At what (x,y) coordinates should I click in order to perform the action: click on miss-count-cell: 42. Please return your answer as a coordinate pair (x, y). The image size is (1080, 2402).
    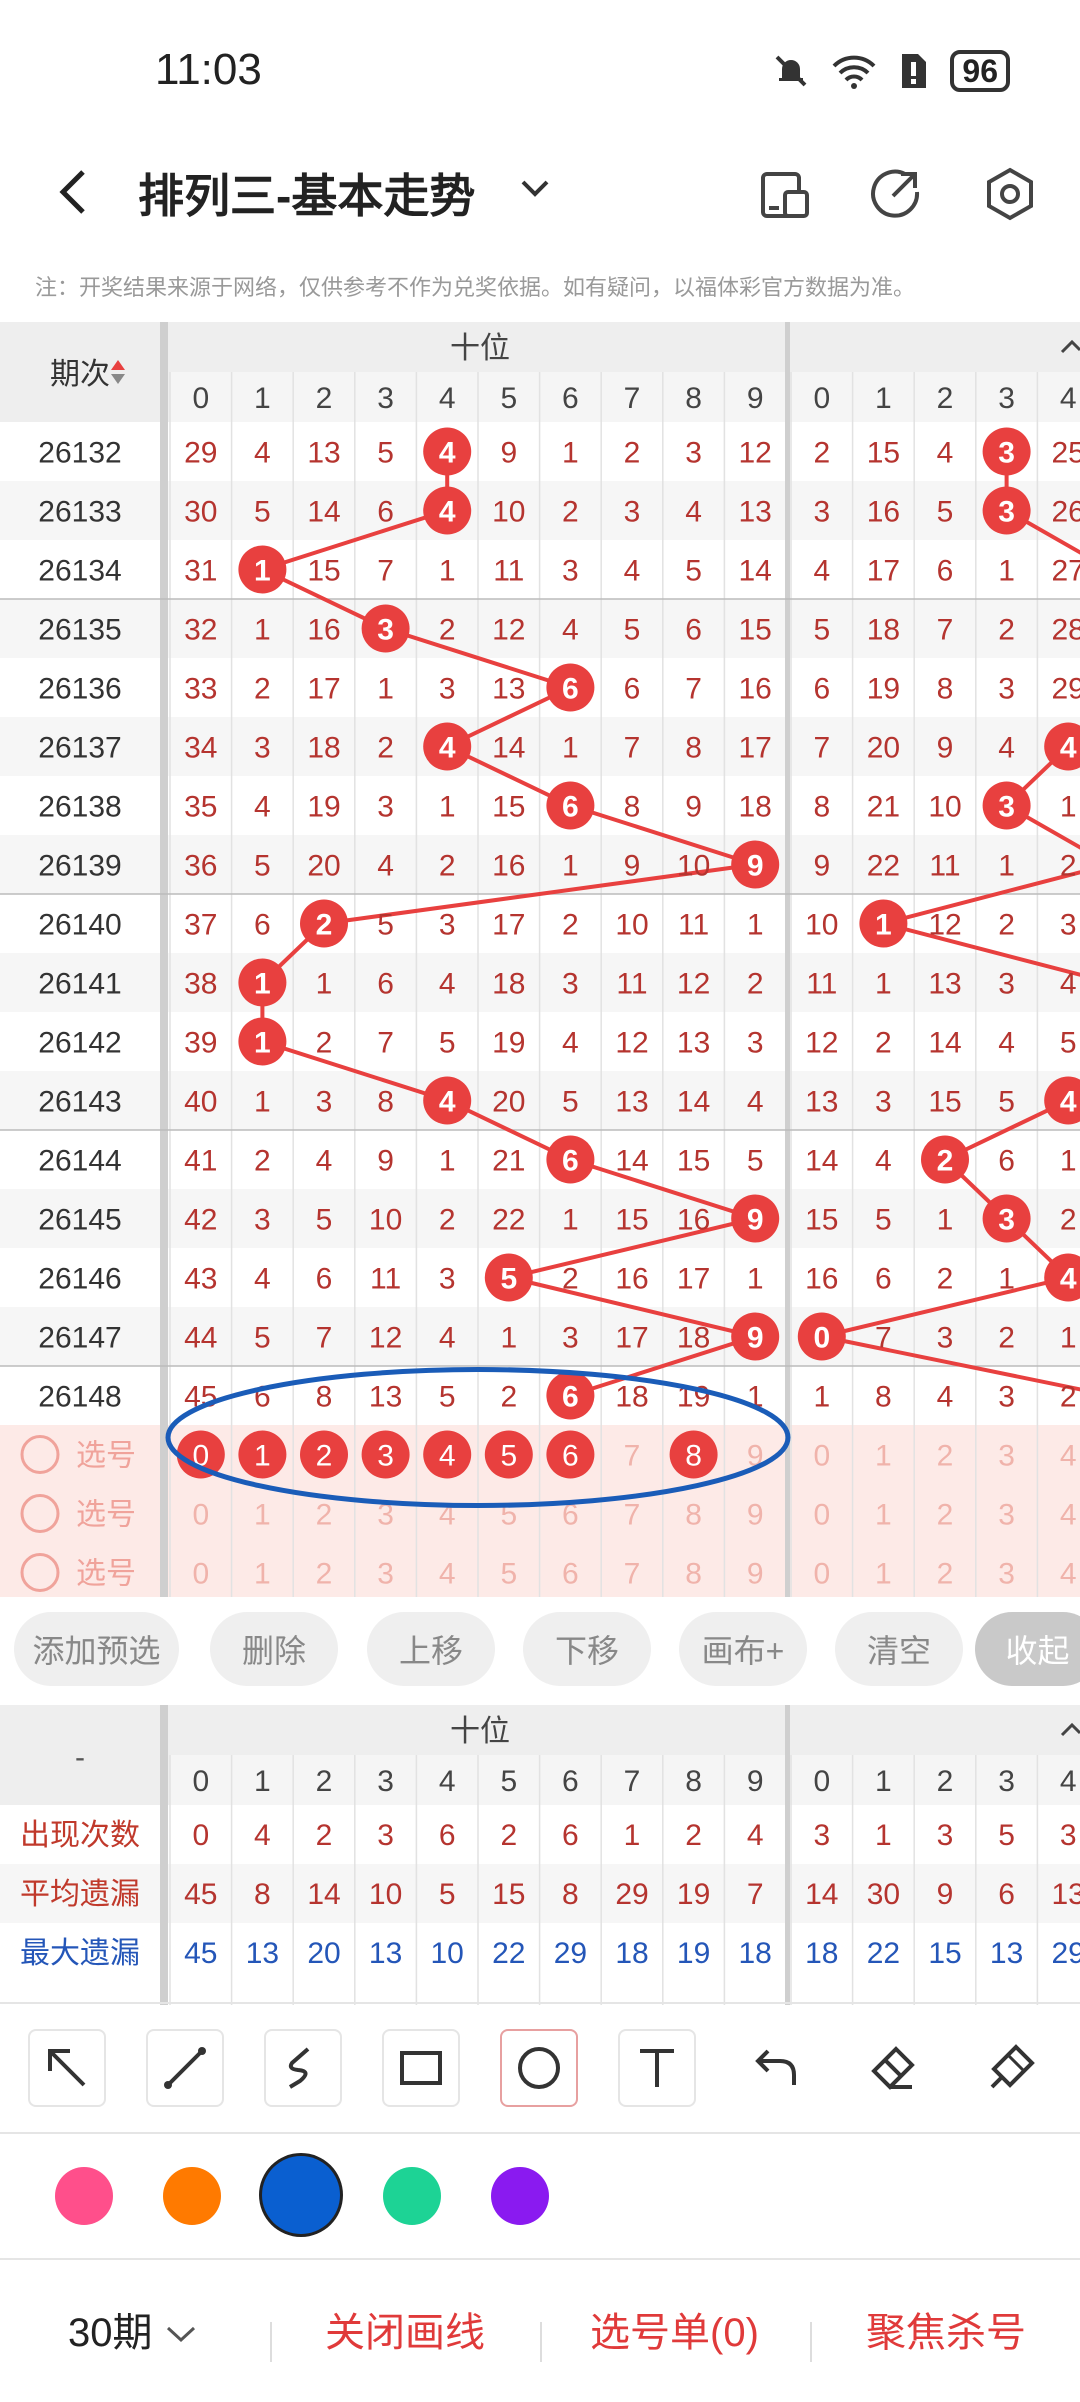
    Looking at the image, I should click on (200, 1220).